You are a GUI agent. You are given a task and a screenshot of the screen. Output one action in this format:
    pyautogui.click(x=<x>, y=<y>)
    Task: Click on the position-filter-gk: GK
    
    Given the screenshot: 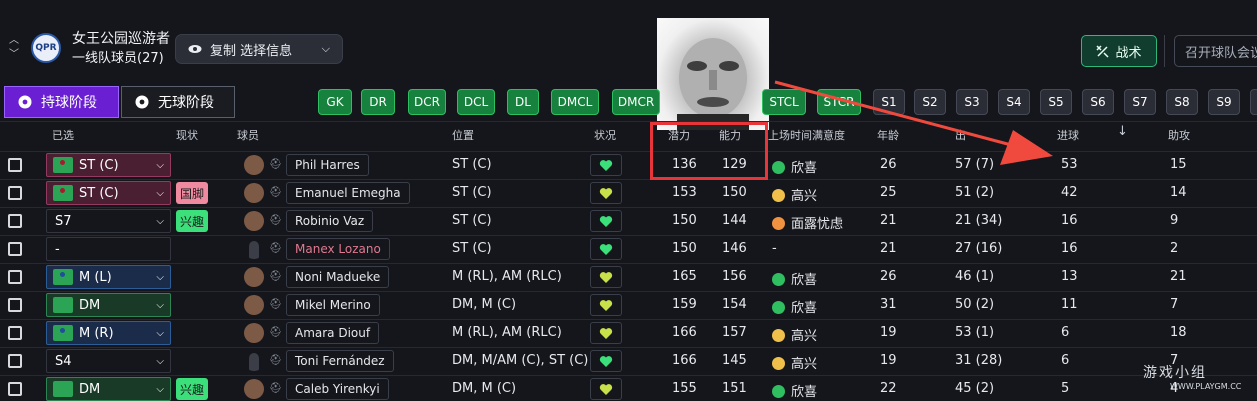 What is the action you would take?
    pyautogui.click(x=335, y=102)
    